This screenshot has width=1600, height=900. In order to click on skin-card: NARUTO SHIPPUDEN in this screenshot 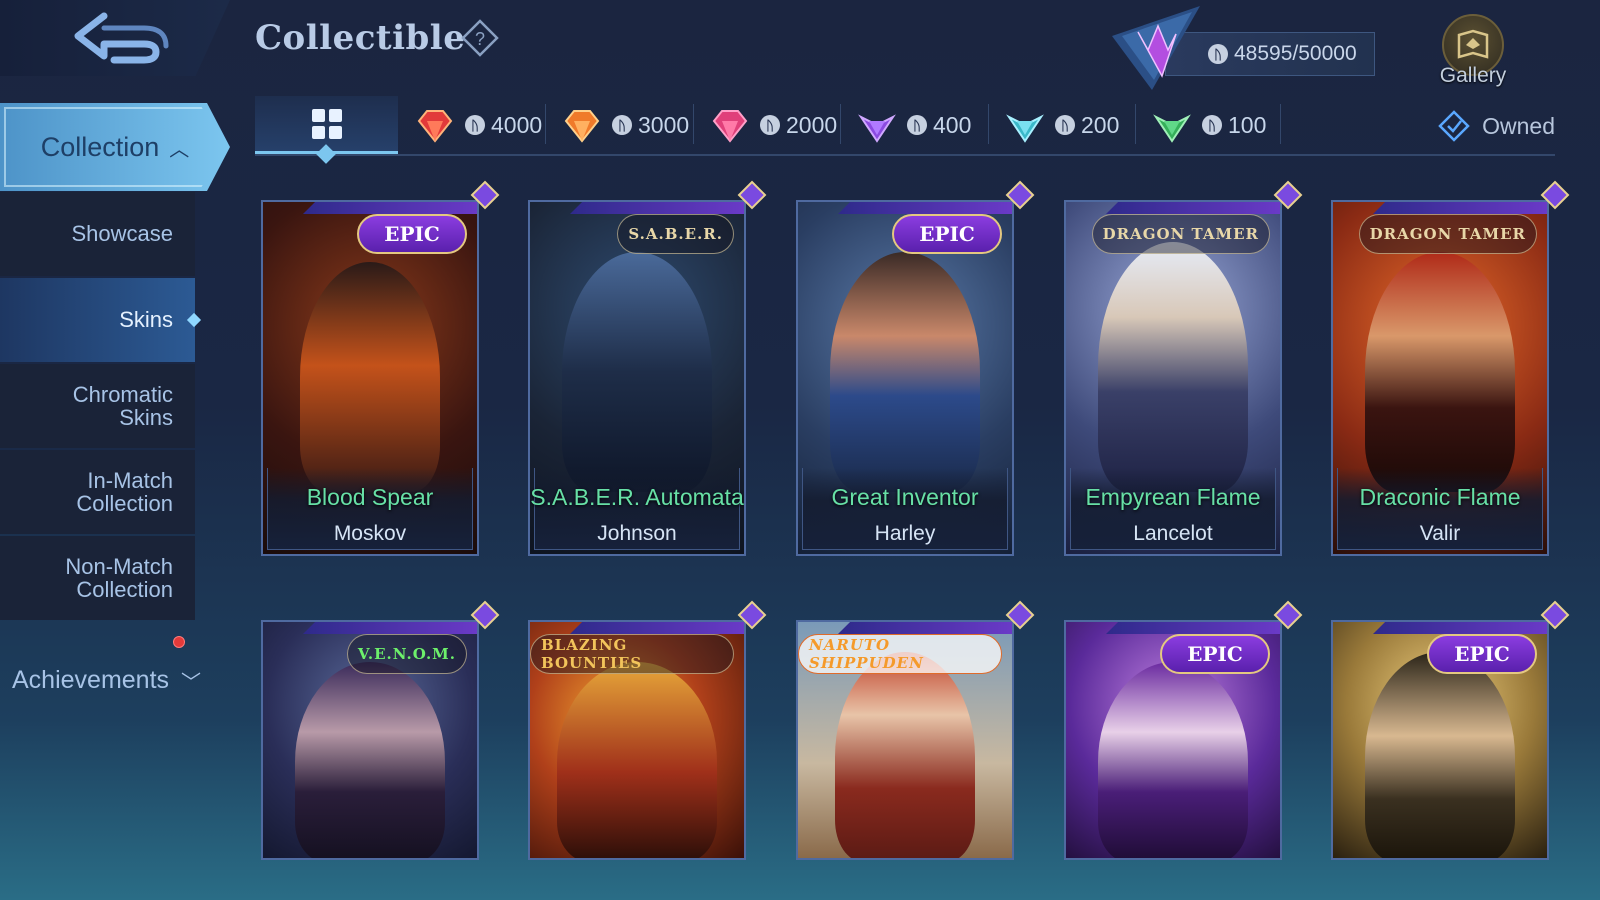, I will do `click(905, 740)`.